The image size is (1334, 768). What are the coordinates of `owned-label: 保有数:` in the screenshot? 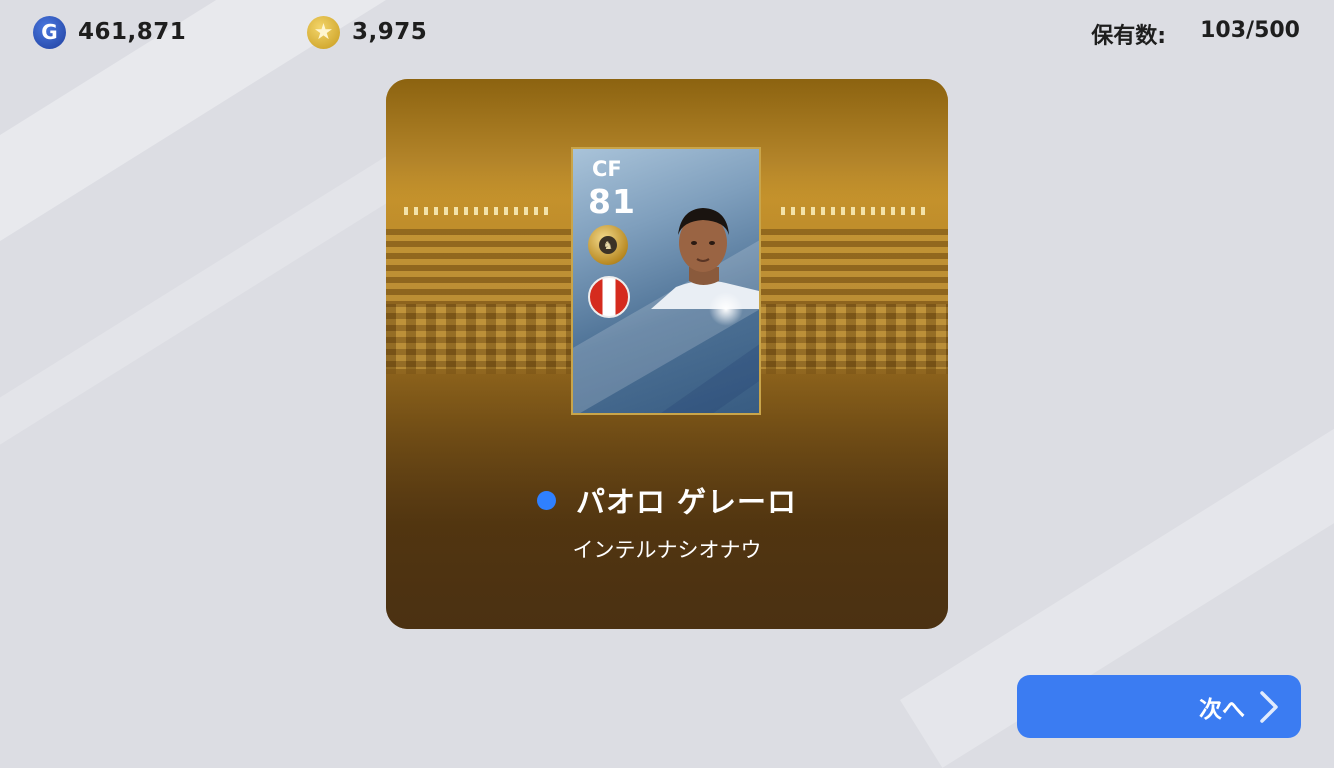 It's located at (1129, 36).